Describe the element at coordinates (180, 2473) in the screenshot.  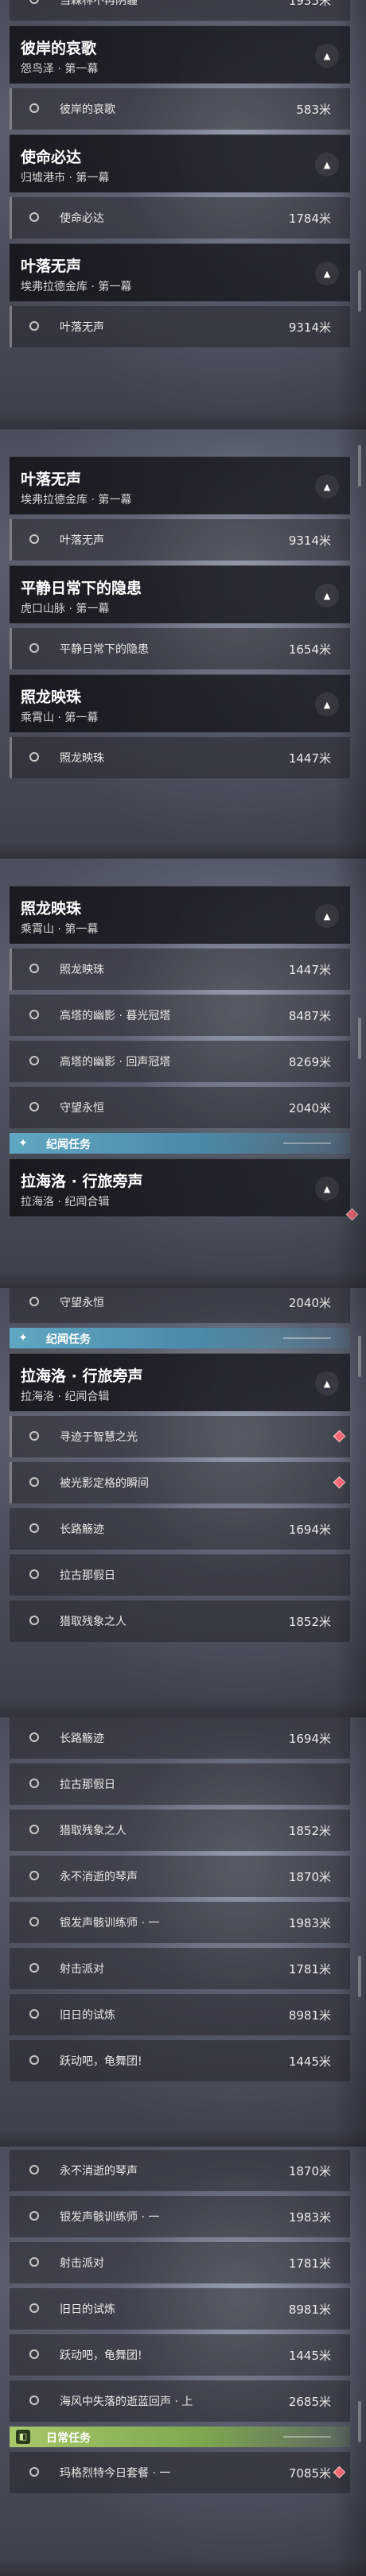
I see `quest-item: 玛格烈特今日套餐 · 一 7085米` at that location.